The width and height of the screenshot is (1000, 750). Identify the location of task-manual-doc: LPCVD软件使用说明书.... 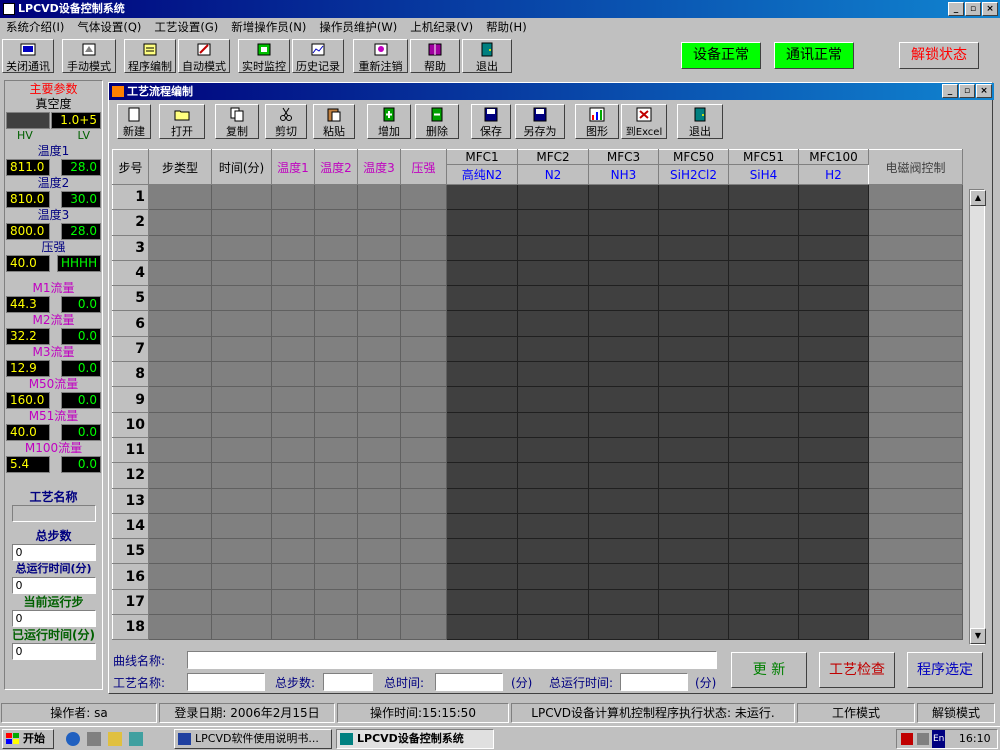
(253, 739).